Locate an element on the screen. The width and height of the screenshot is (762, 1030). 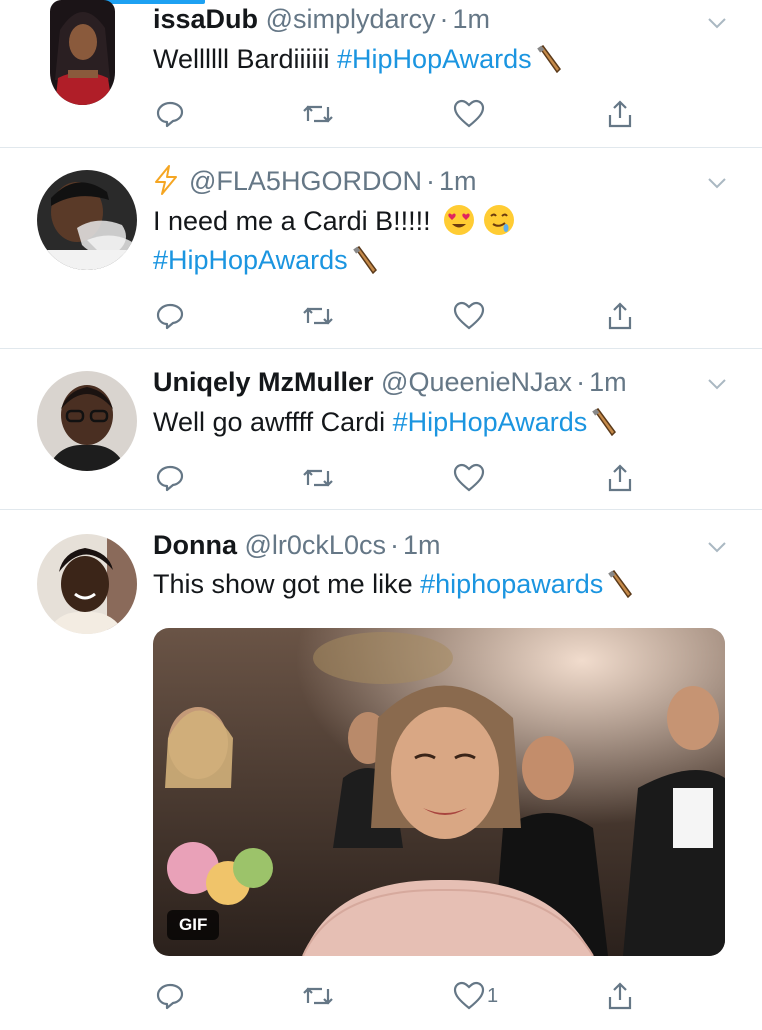
tweet-text: Well go awffff Cardi #HipHopAwards is located at coordinates (437, 422).